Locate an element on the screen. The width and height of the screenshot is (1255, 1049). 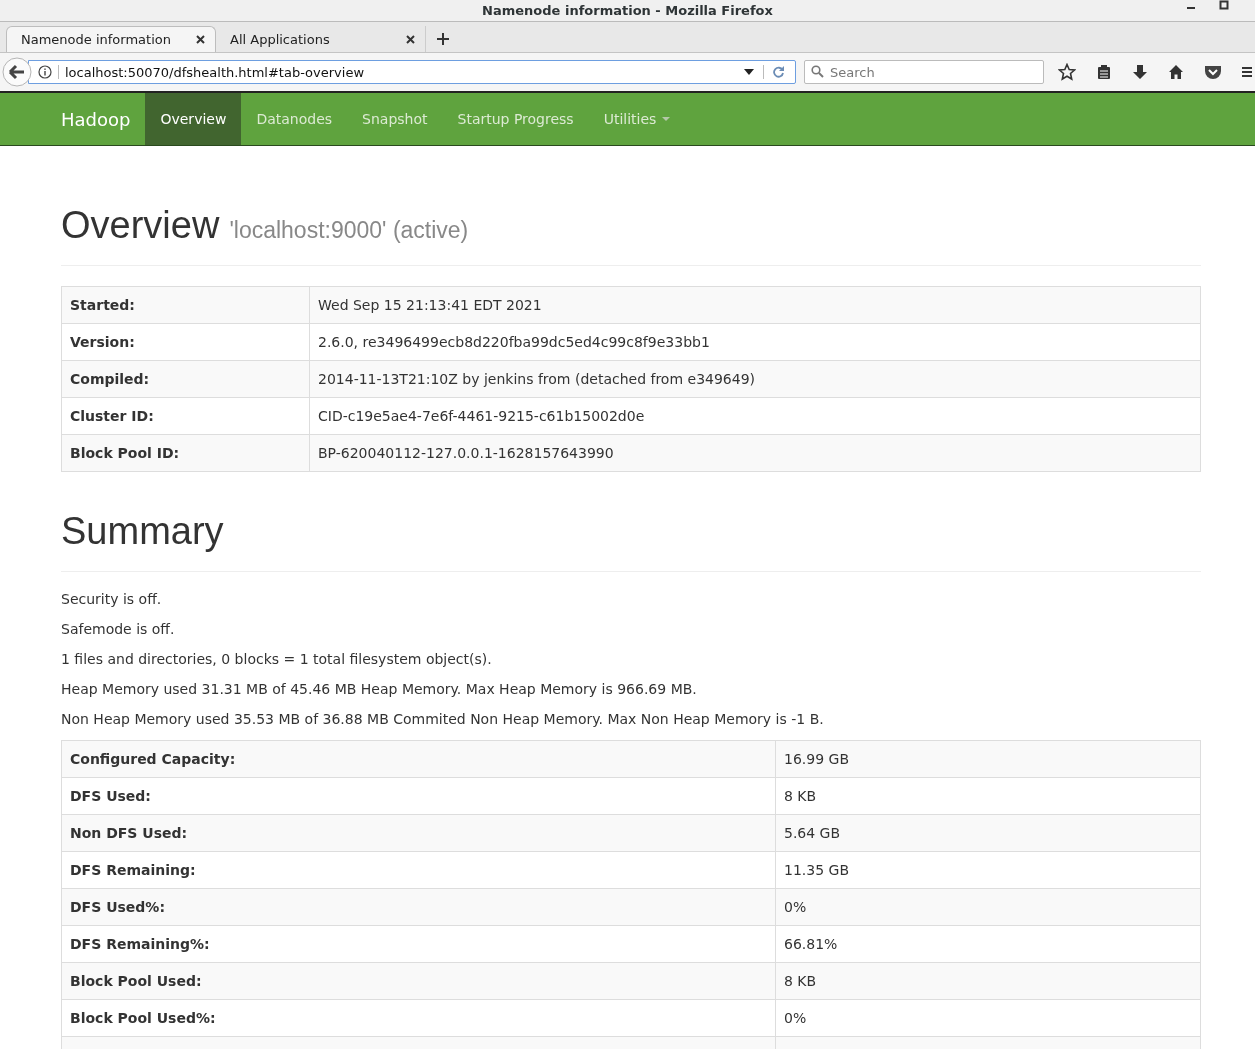
clipboard-icon is located at coordinates (1104, 72).